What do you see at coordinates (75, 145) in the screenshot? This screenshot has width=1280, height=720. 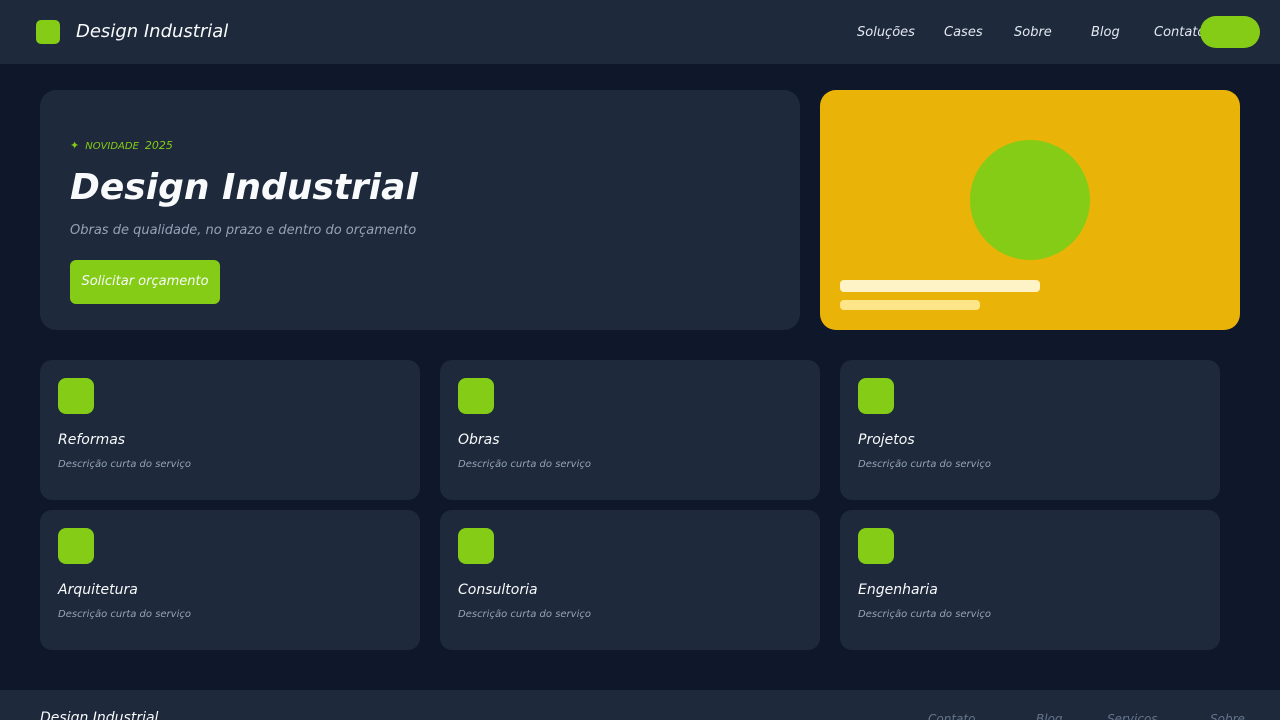 I see `sparkle-icon: ✦` at bounding box center [75, 145].